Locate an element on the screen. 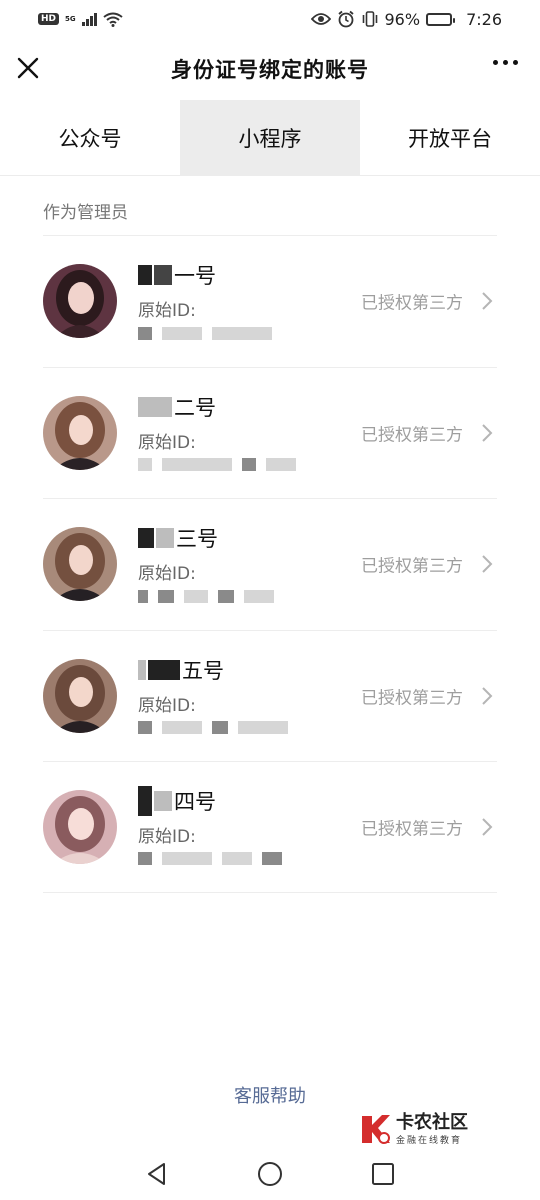 The height and width of the screenshot is (1200, 540). vibrate-icon is located at coordinates (369, 19).